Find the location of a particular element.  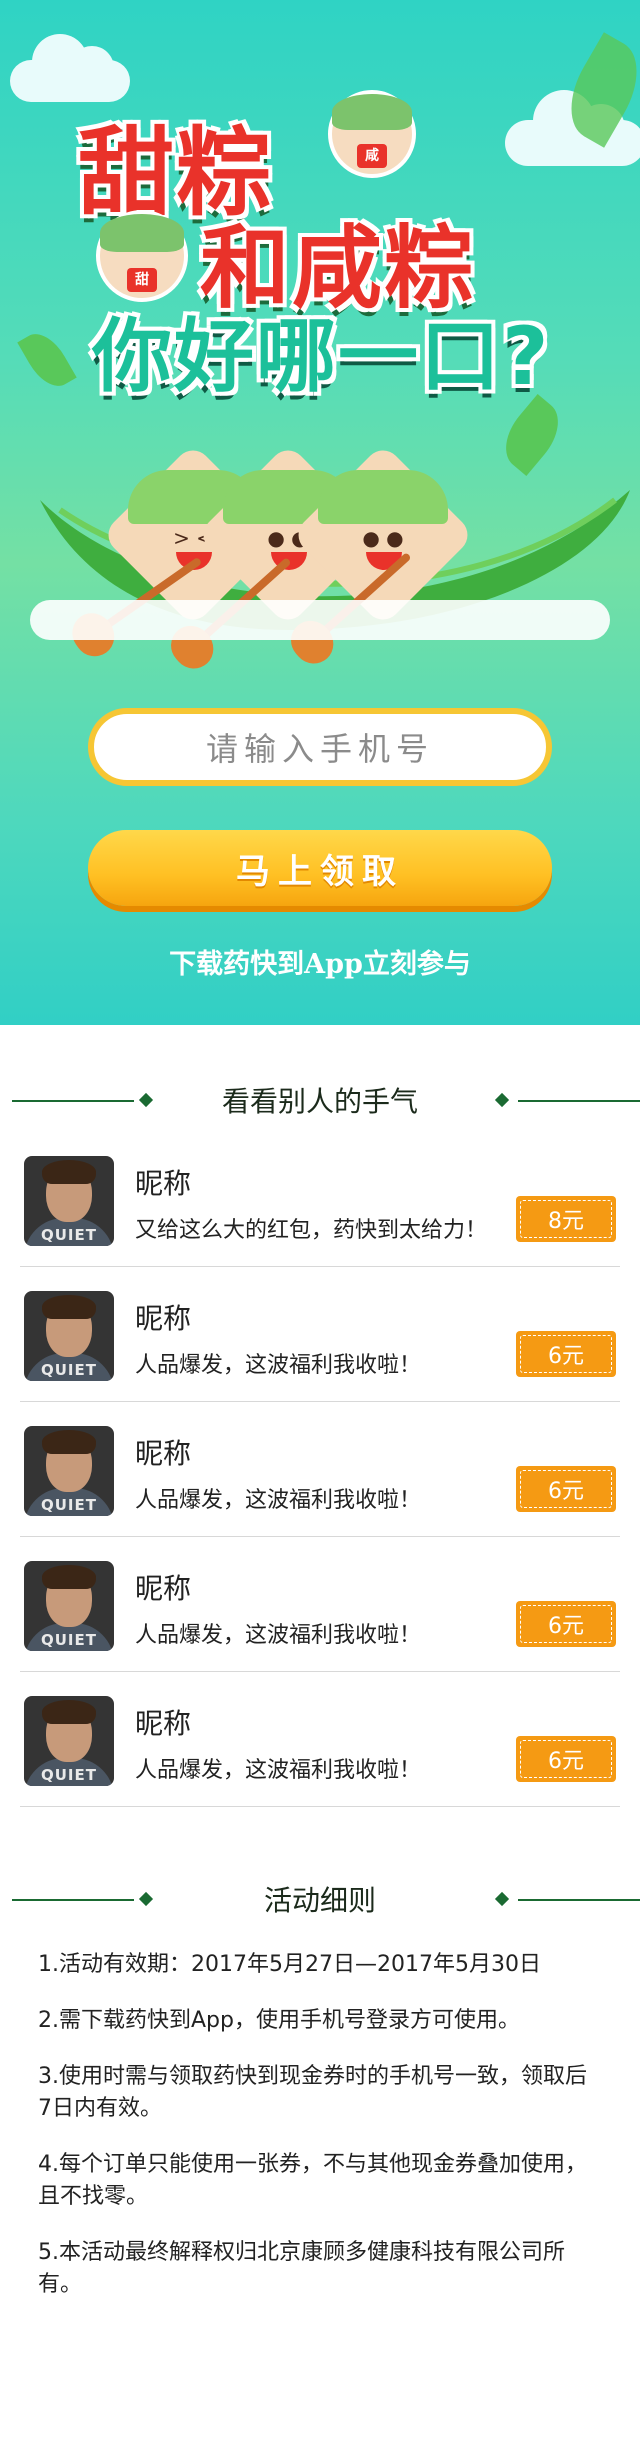

water-splash is located at coordinates (320, 620).